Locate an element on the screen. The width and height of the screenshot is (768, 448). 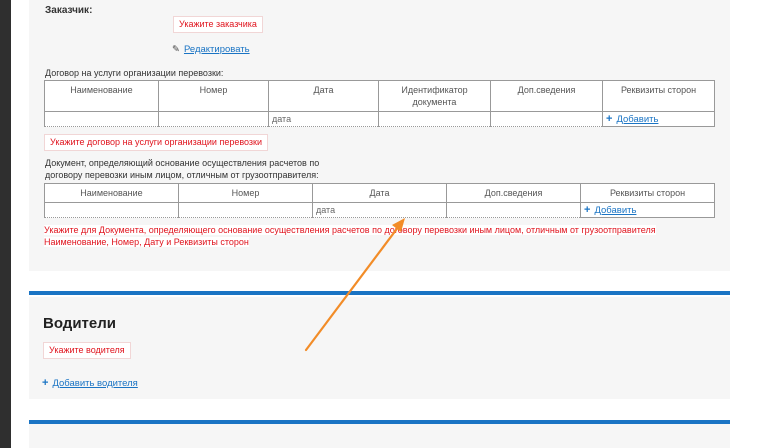
arrow-shaft is located at coordinates (354, 286).